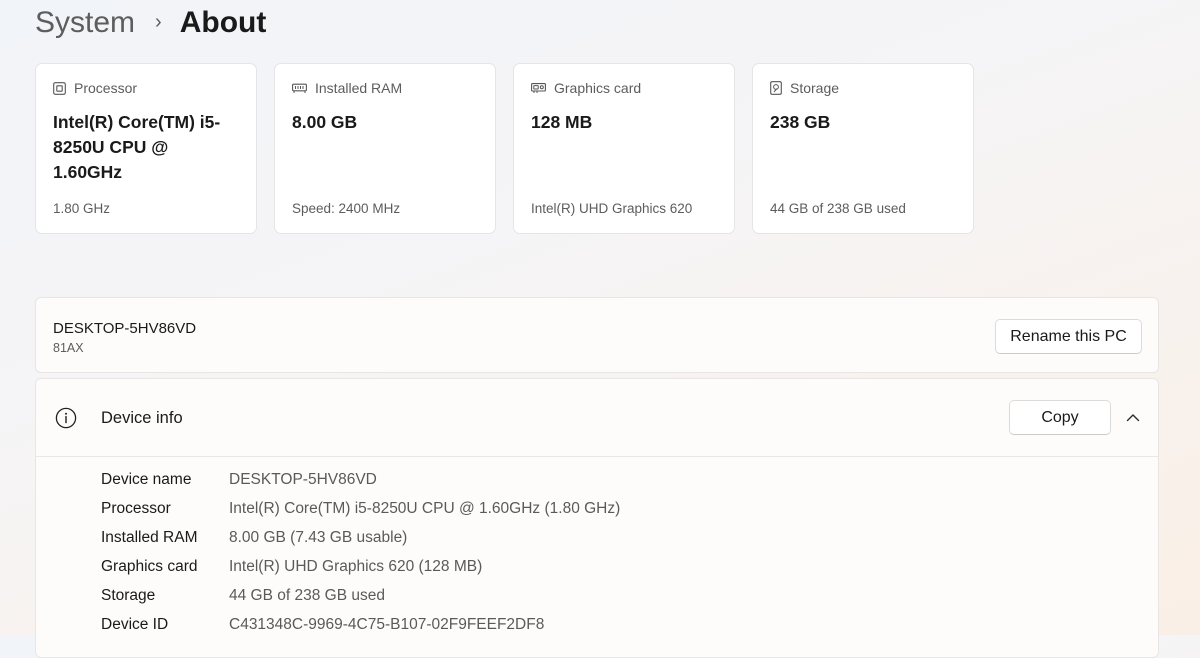 The image size is (1200, 658). I want to click on spec-card-value: Intel(R) Core(TM) i5-8250U CPU @ 1.60GHz, so click(137, 147).